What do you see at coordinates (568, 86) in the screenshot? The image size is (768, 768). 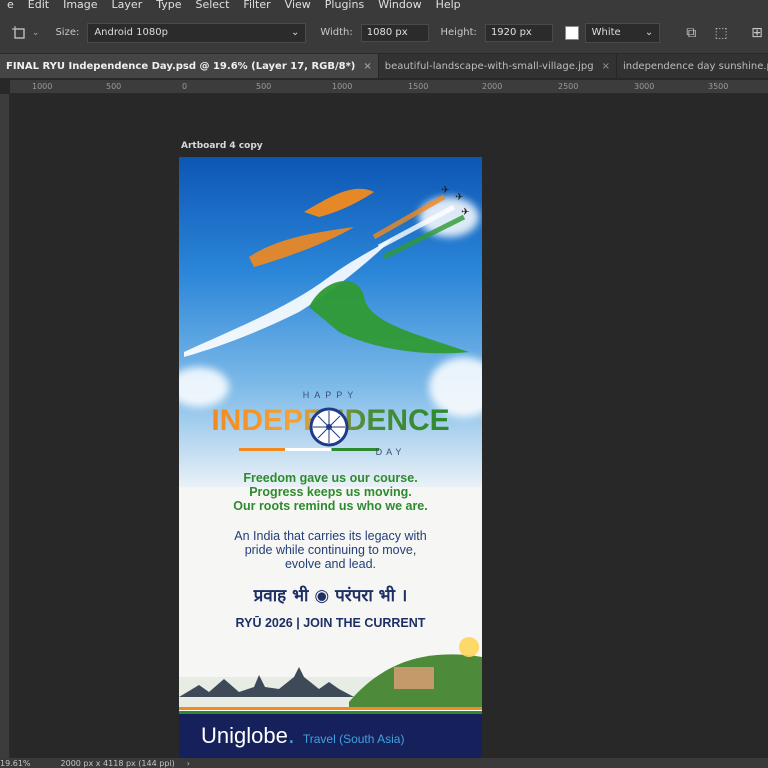 I see `ruler-tick-label: 2500` at bounding box center [568, 86].